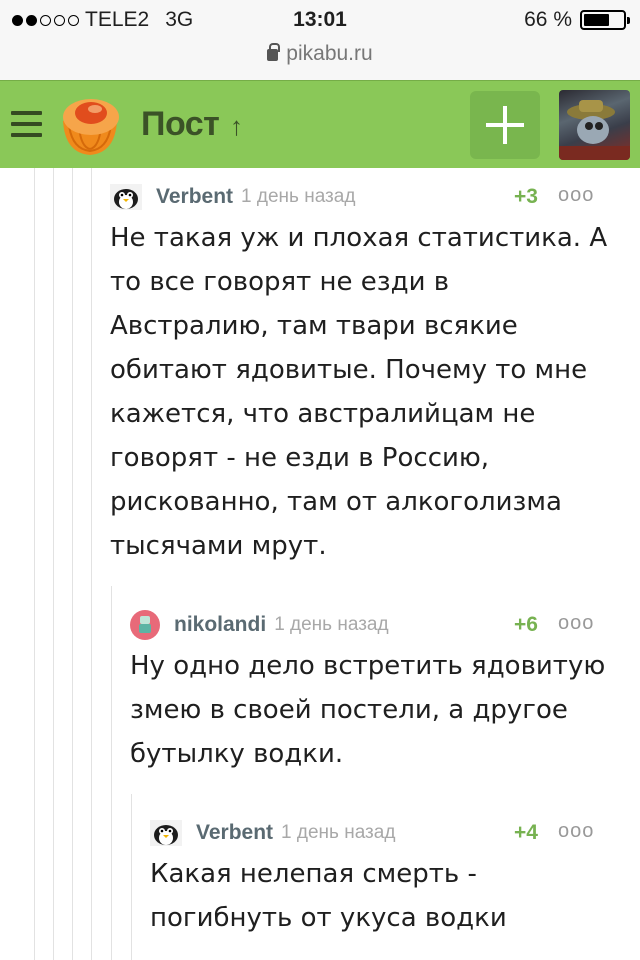 This screenshot has height=960, width=640. Describe the element at coordinates (314, 326) in the screenshot. I see `comment-line: Австралию, там твари всякие` at that location.